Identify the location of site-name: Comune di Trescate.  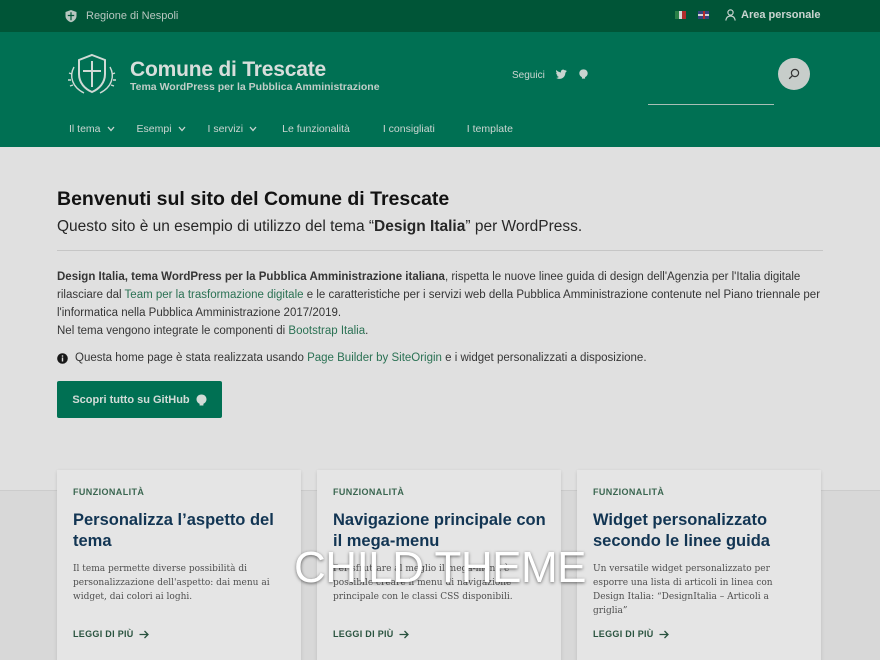
(228, 70).